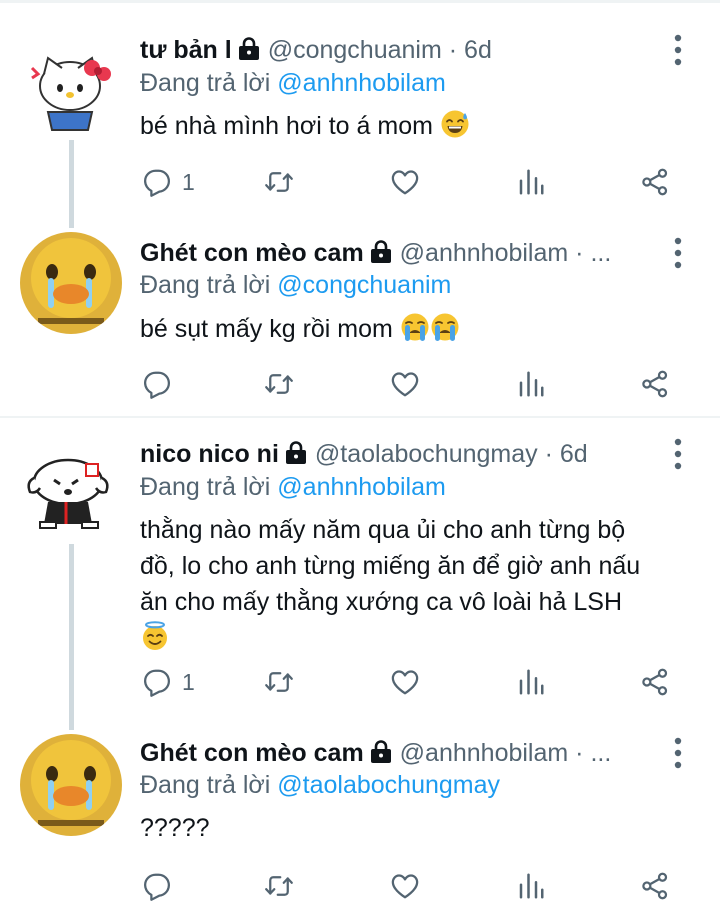  I want to click on user-handle: @congchuanim, so click(355, 50).